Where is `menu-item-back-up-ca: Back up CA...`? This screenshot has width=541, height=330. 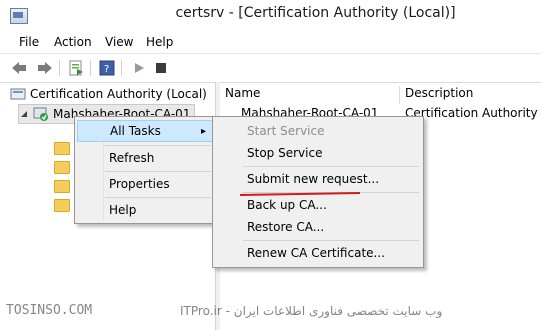 menu-item-back-up-ca: Back up CA... is located at coordinates (318, 205).